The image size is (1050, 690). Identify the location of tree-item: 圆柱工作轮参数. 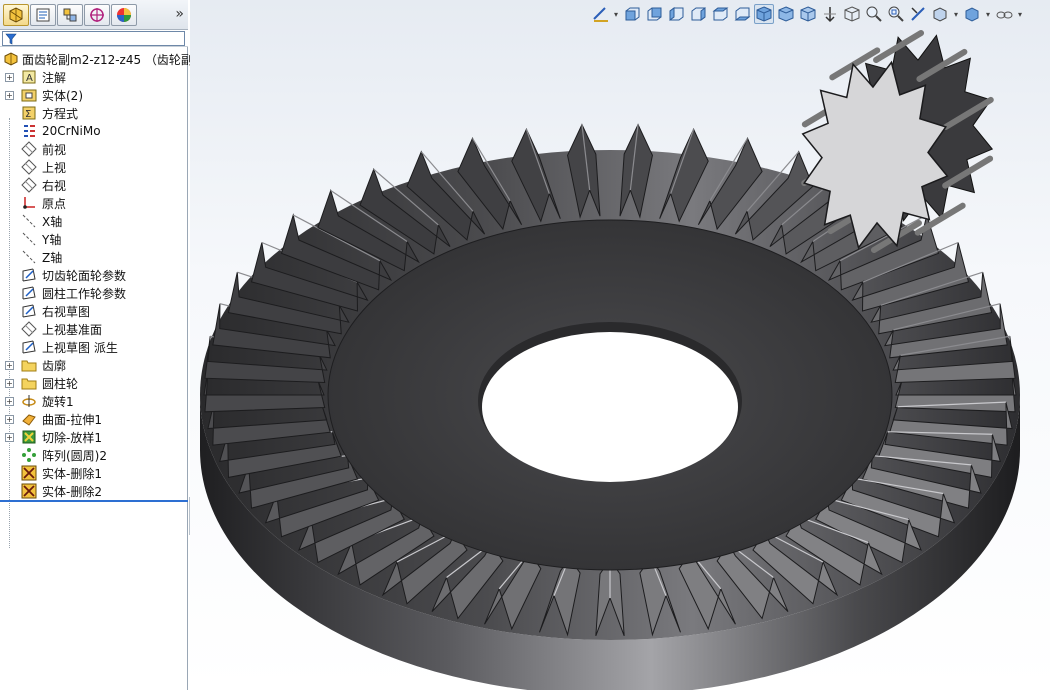
(94, 293).